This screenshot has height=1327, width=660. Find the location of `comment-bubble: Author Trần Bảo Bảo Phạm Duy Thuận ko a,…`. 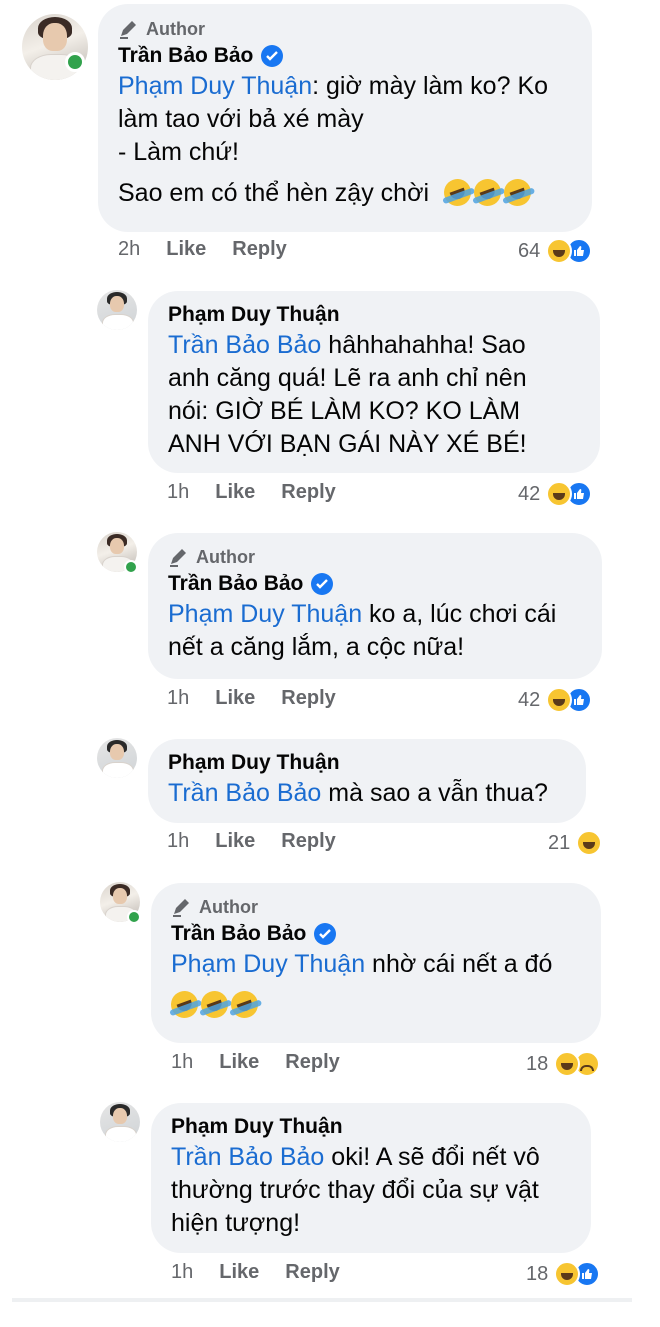

comment-bubble: Author Trần Bảo Bảo Phạm Duy Thuận ko a,… is located at coordinates (375, 606).